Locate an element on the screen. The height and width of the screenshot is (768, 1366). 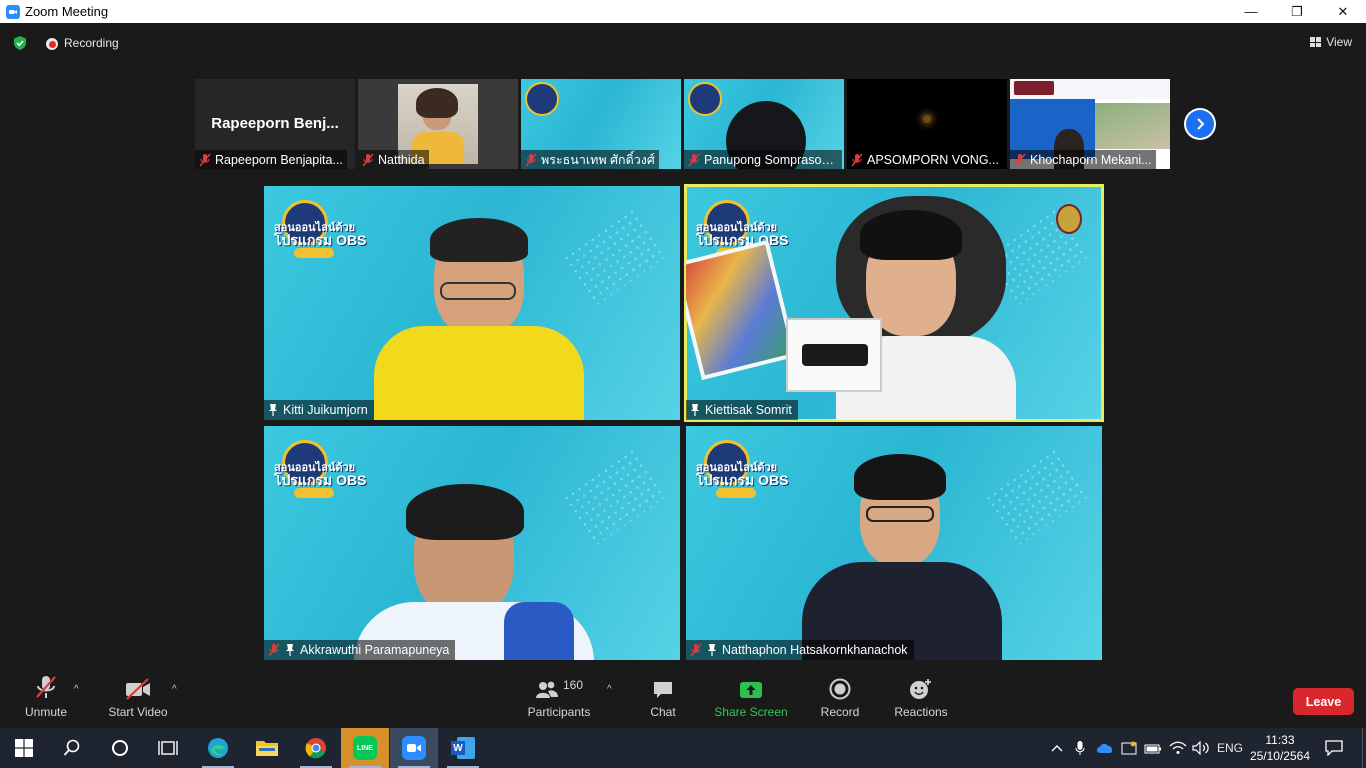
meeting-top-bar: Recording View is located at coordinates (683, 43).